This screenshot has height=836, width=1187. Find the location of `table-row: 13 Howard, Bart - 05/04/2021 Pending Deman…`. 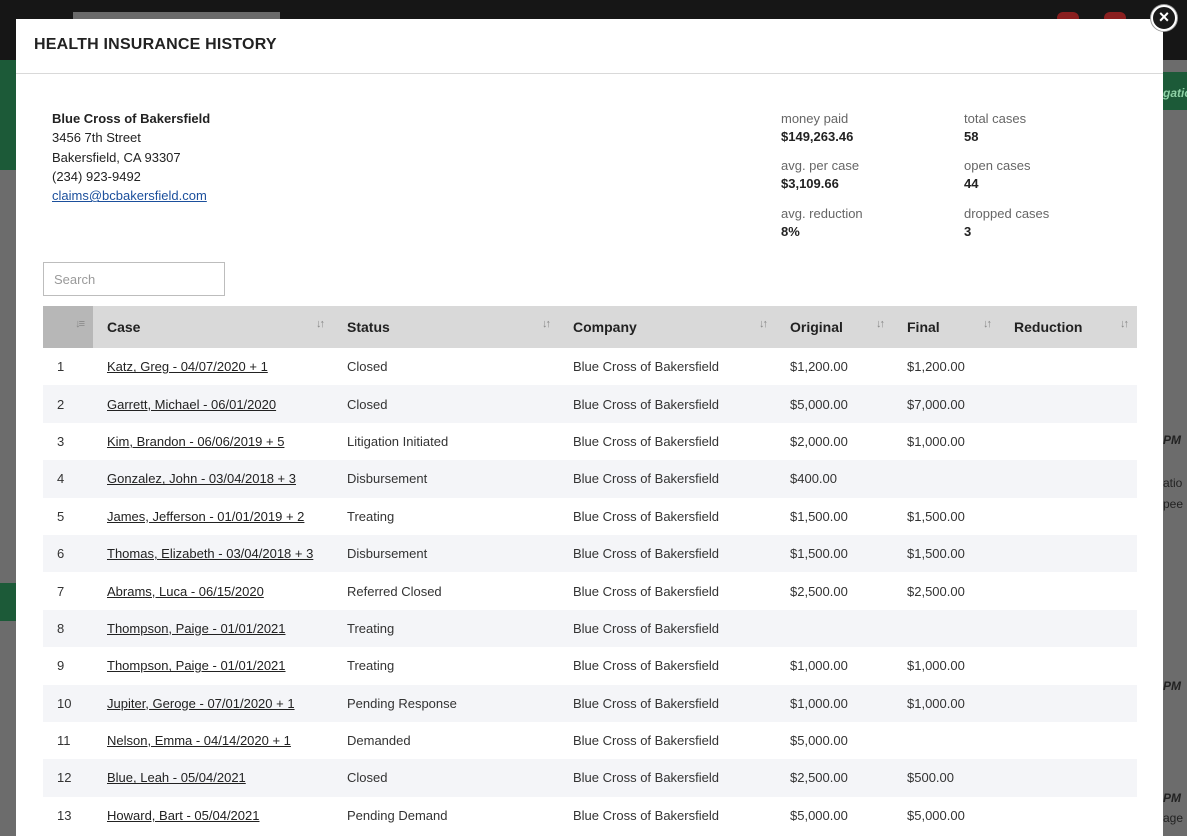

table-row: 13 Howard, Bart - 05/04/2021 Pending Deman… is located at coordinates (590, 815).